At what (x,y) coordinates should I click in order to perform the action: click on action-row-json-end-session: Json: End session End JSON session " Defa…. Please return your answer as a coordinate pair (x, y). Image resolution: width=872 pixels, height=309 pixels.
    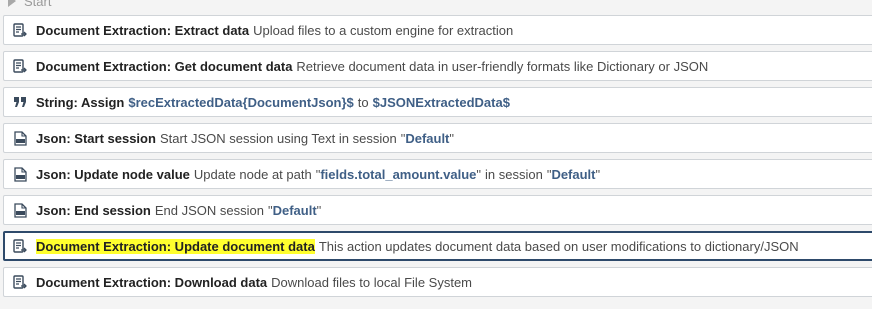
    Looking at the image, I should click on (437, 210).